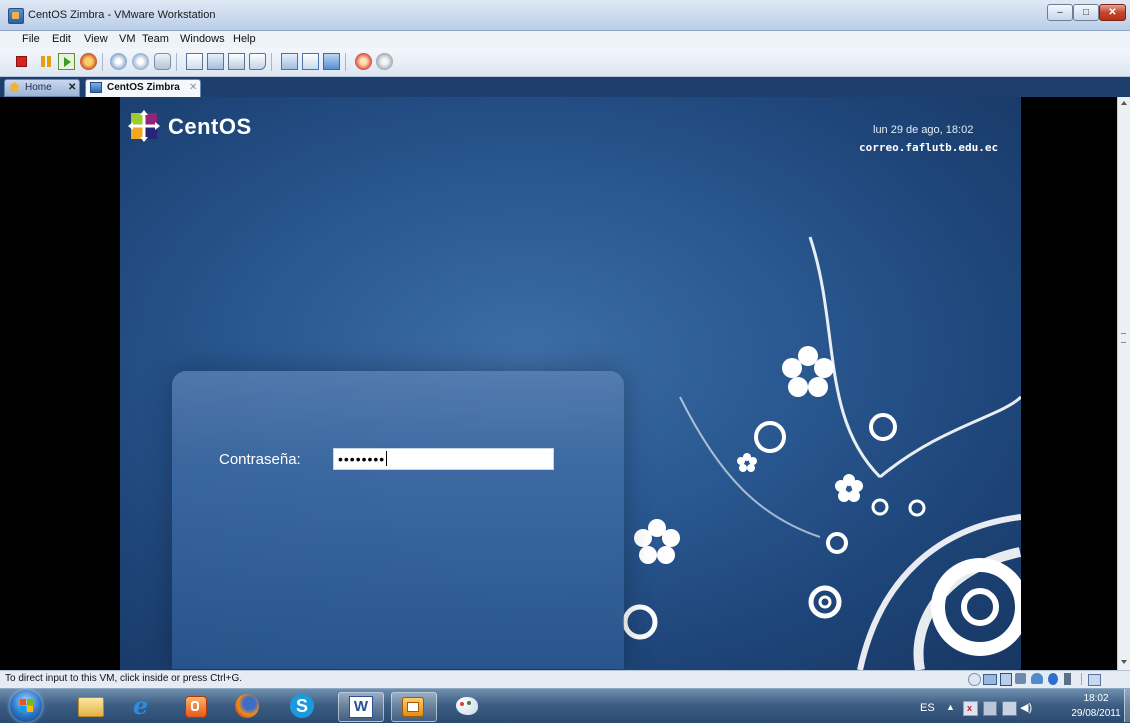 The height and width of the screenshot is (723, 1130). What do you see at coordinates (144, 706) in the screenshot?
I see `internet-explorer-icon: e` at bounding box center [144, 706].